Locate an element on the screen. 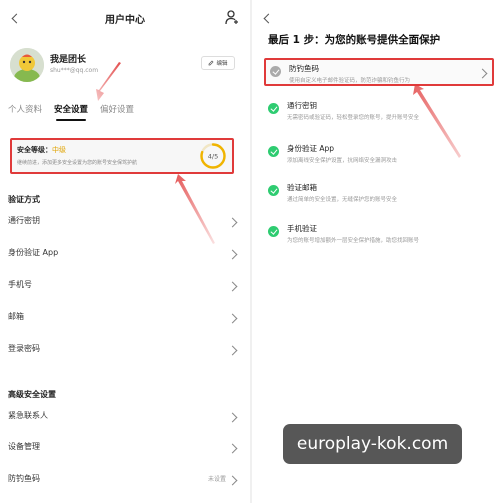 The width and height of the screenshot is (501, 503). verify-item-email: 邮箱 is located at coordinates (124, 319).